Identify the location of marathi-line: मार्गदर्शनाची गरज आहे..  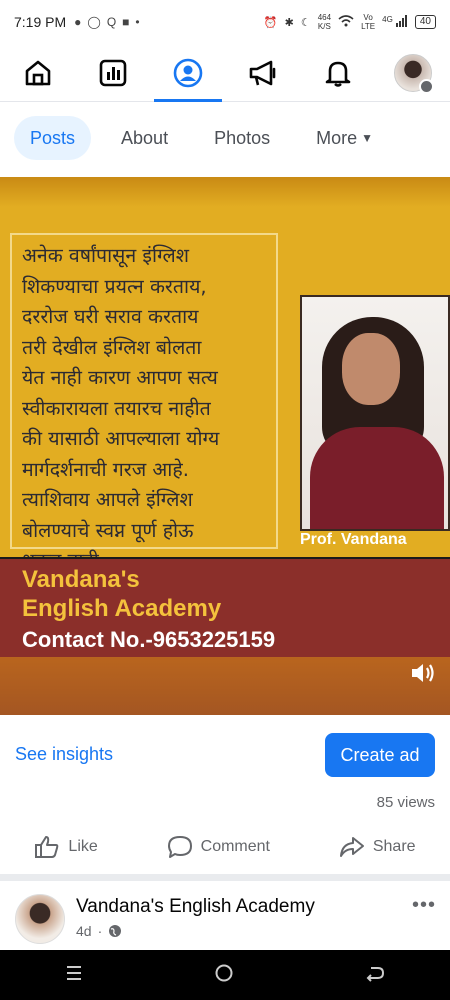
(105, 469).